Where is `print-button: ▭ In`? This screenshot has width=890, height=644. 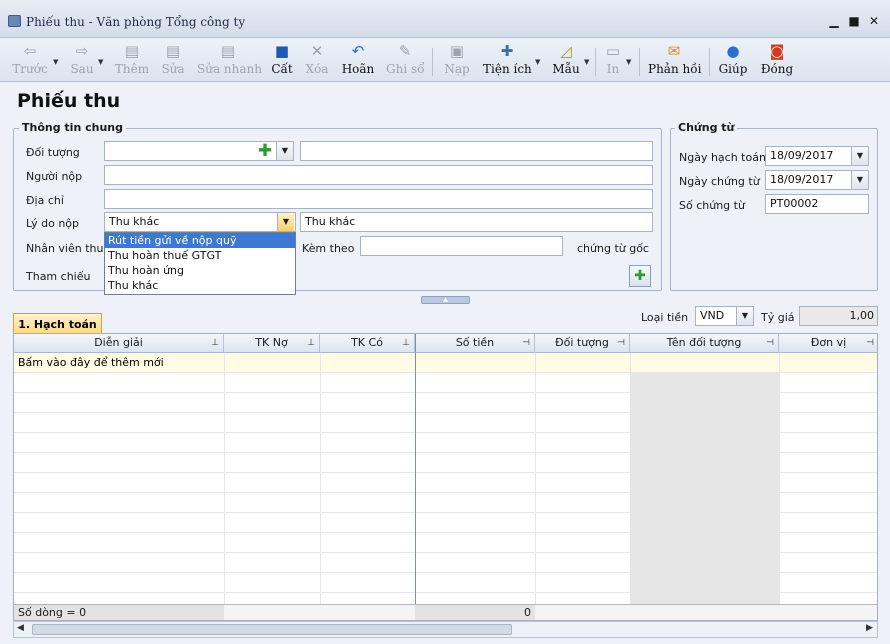 print-button: ▭ In is located at coordinates (613, 60).